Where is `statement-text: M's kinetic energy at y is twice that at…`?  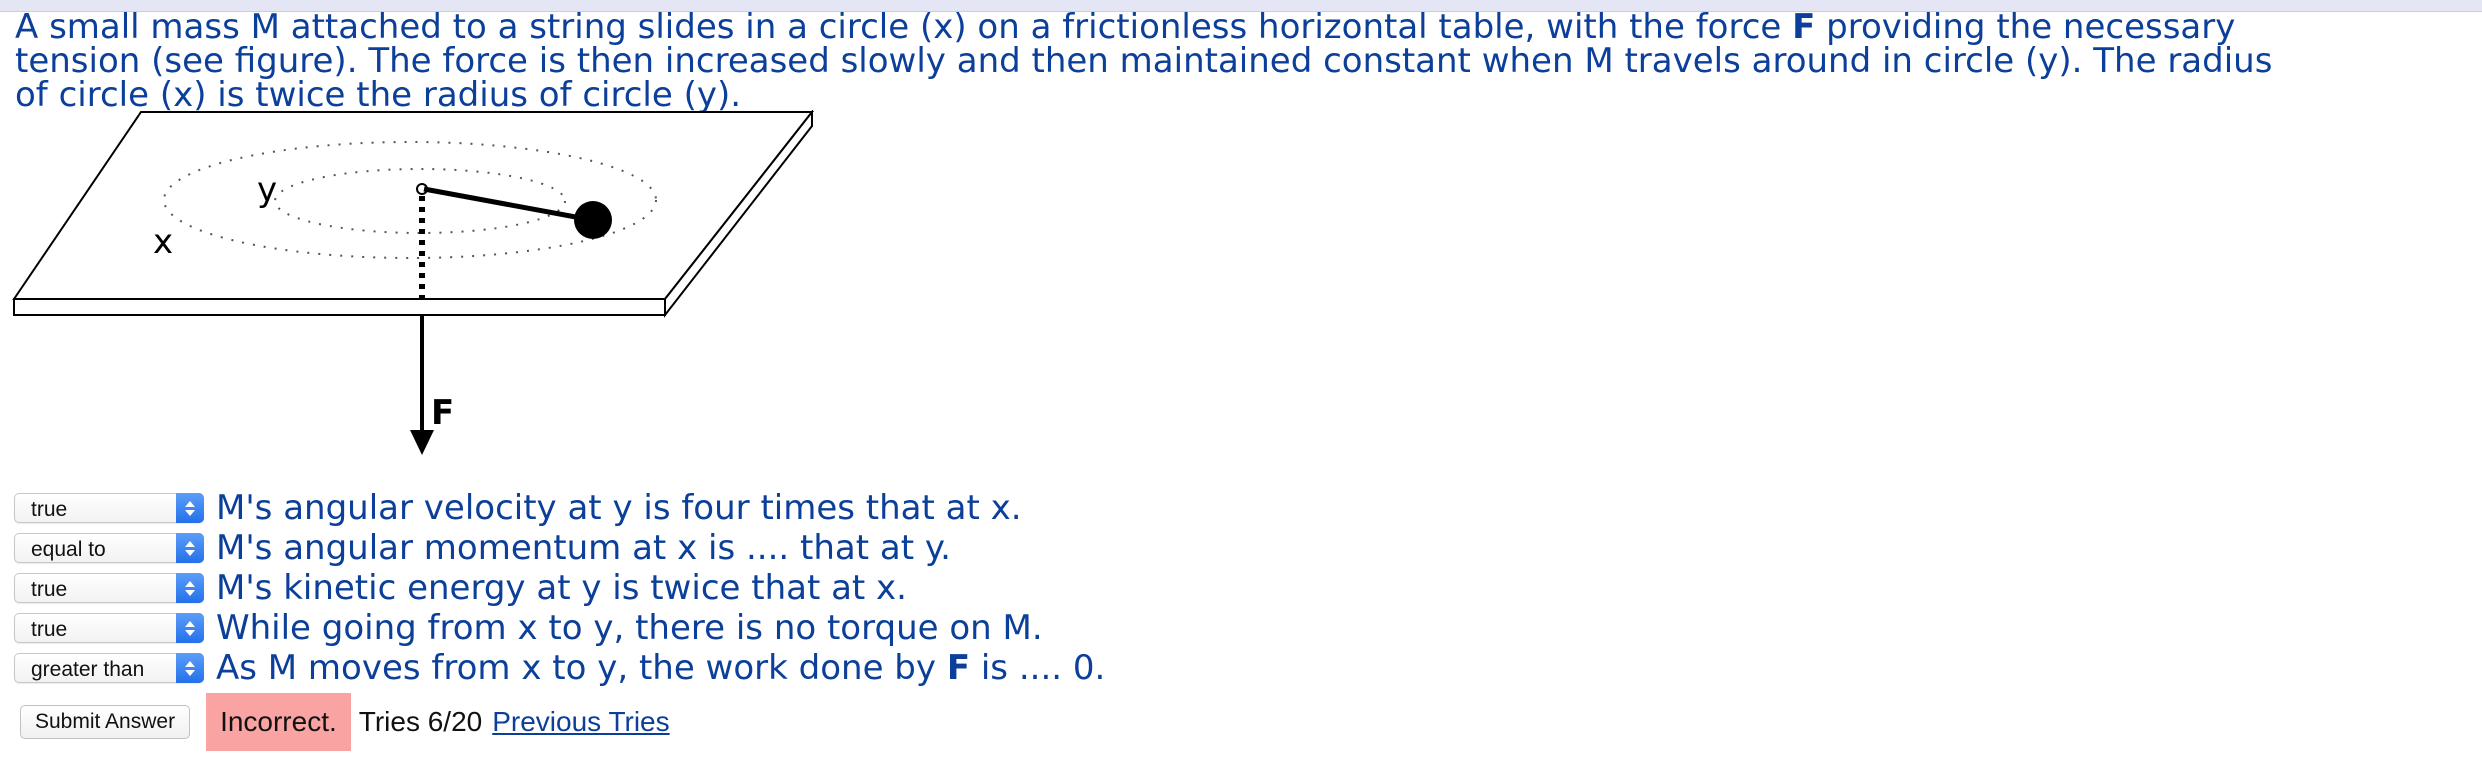 statement-text: M's kinetic energy at y is twice that at… is located at coordinates (561, 588).